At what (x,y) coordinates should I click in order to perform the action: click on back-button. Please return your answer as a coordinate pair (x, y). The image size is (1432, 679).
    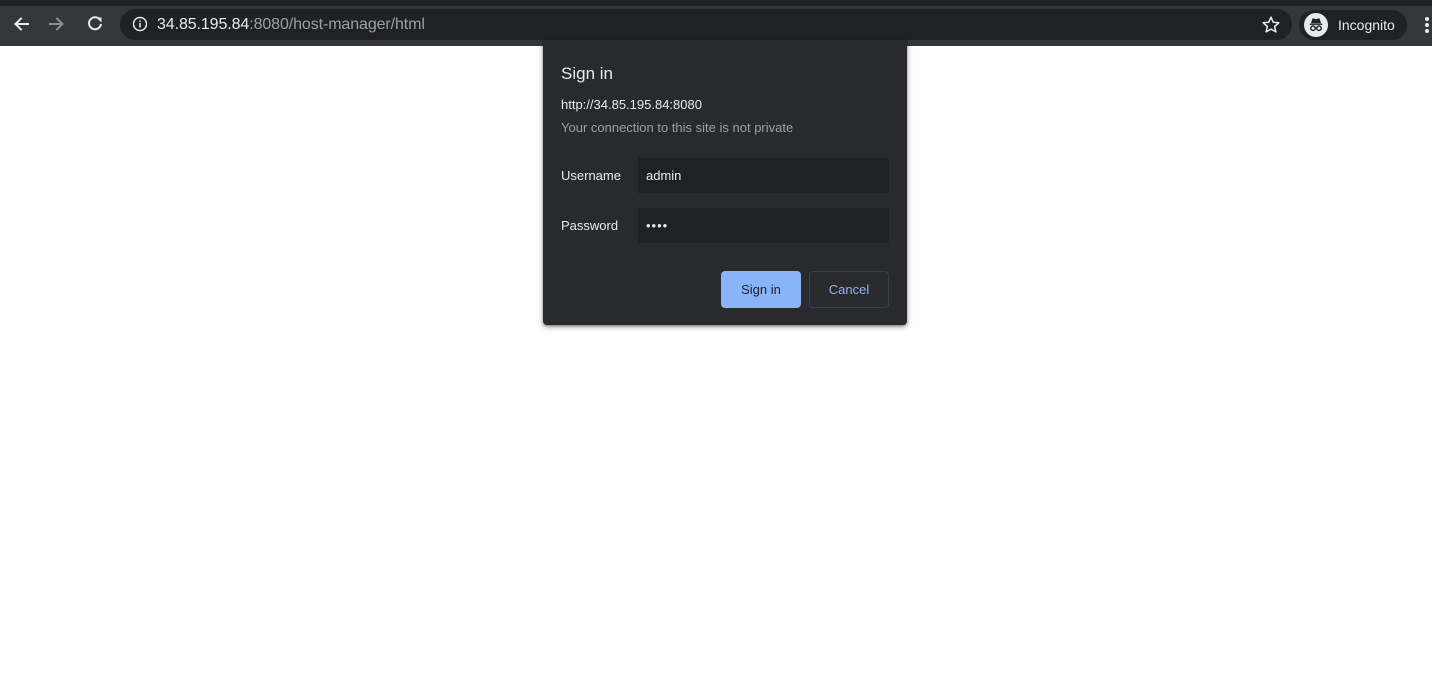
    Looking at the image, I should click on (21, 24).